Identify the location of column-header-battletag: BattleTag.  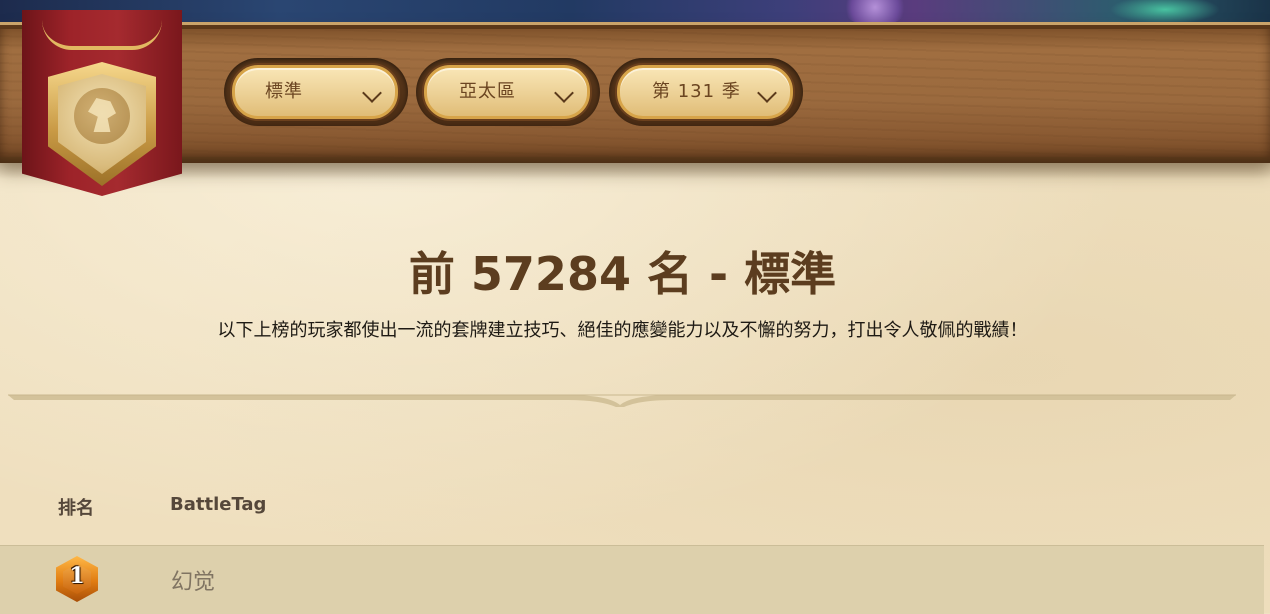
(218, 504).